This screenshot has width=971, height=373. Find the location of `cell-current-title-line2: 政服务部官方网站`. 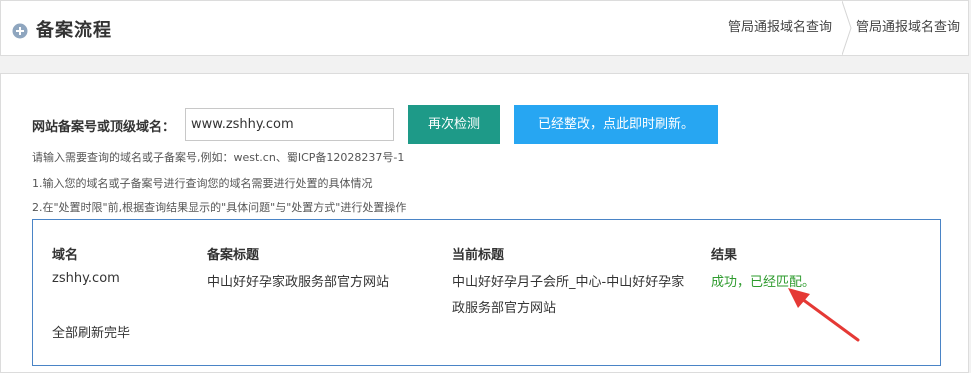

cell-current-title-line2: 政服务部官方网站 is located at coordinates (504, 308).